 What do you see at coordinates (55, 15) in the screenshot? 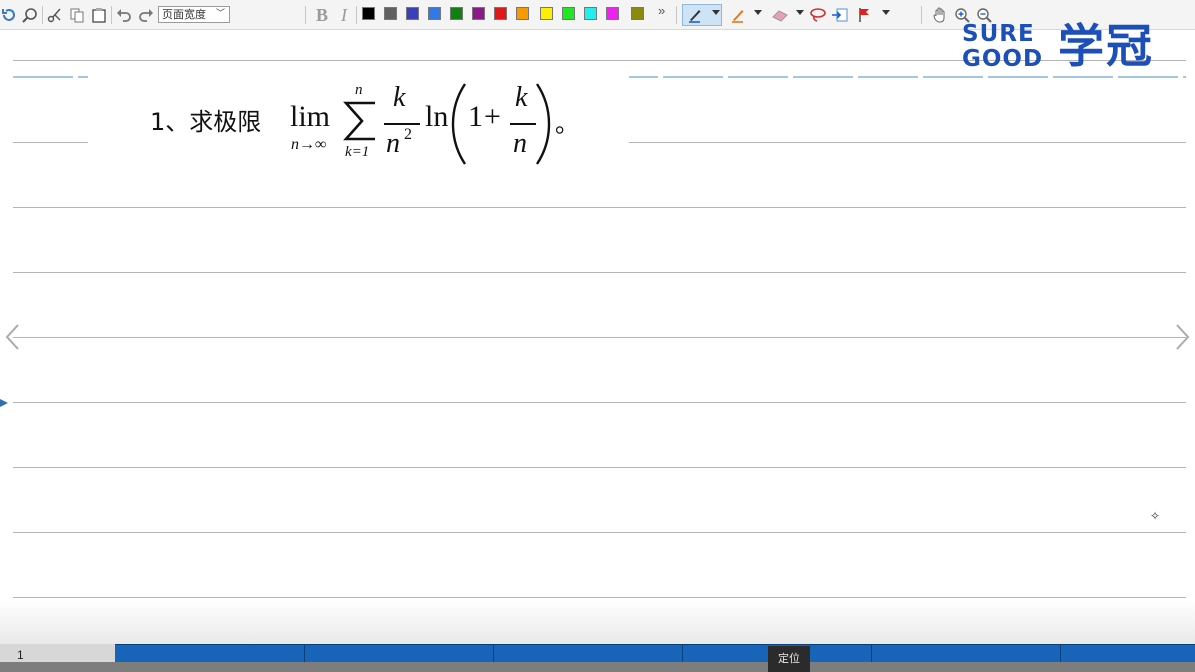
I see `cut-icon` at bounding box center [55, 15].